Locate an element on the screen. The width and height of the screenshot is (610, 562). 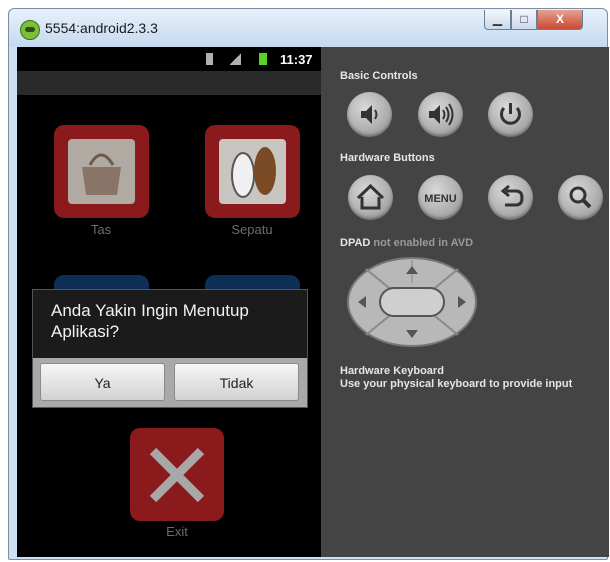
dpad is located at coordinates (412, 302).